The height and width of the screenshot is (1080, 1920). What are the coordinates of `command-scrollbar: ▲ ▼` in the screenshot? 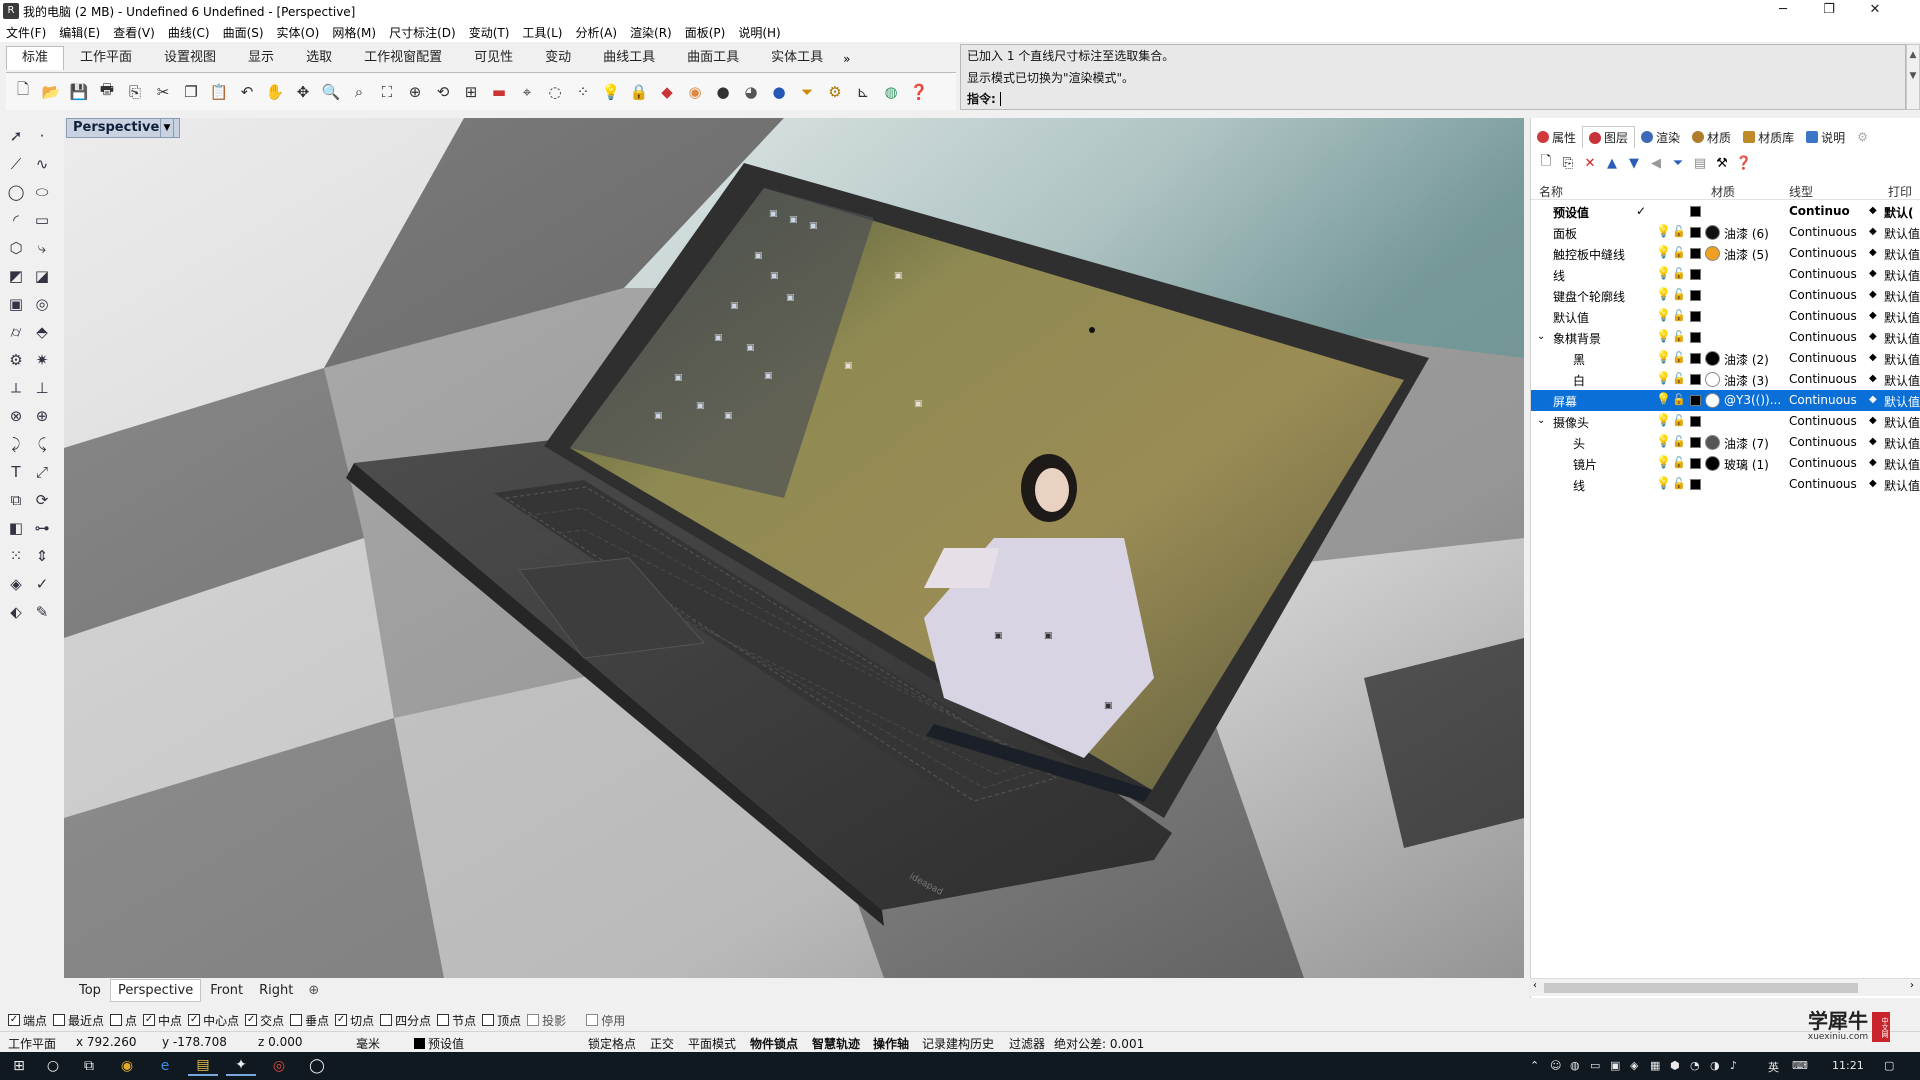 It's located at (1913, 77).